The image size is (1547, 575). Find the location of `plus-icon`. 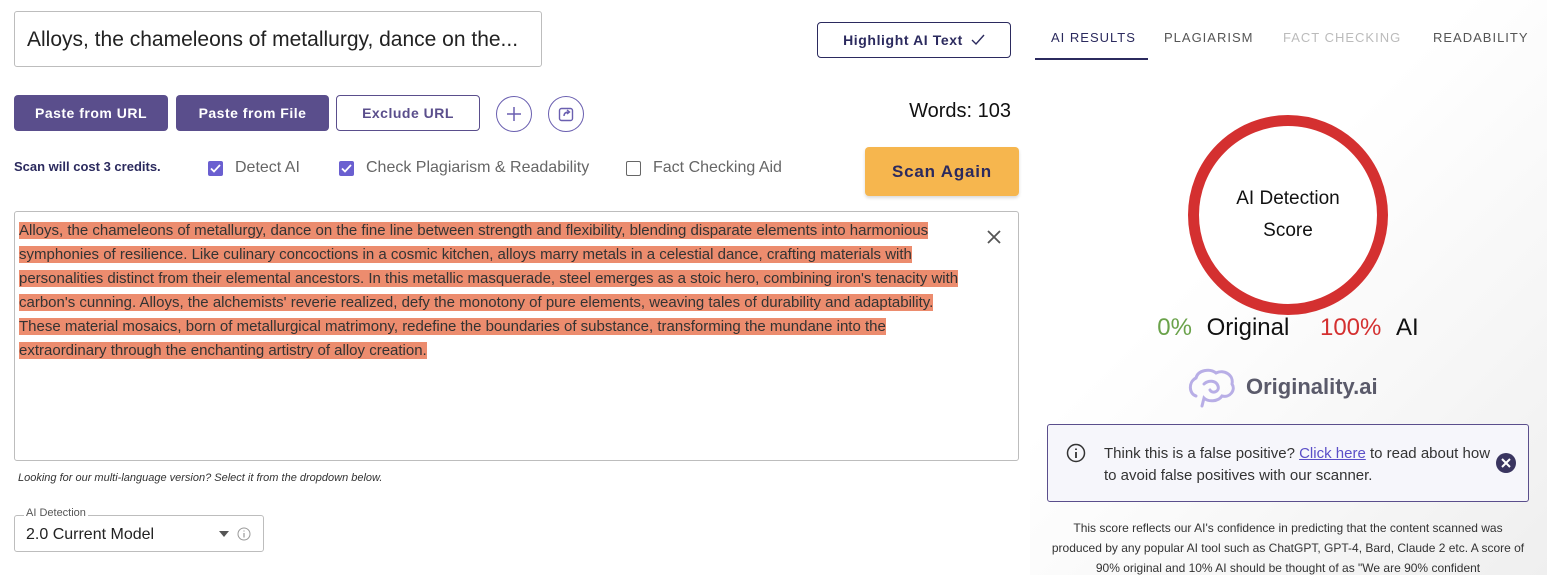

plus-icon is located at coordinates (514, 114).